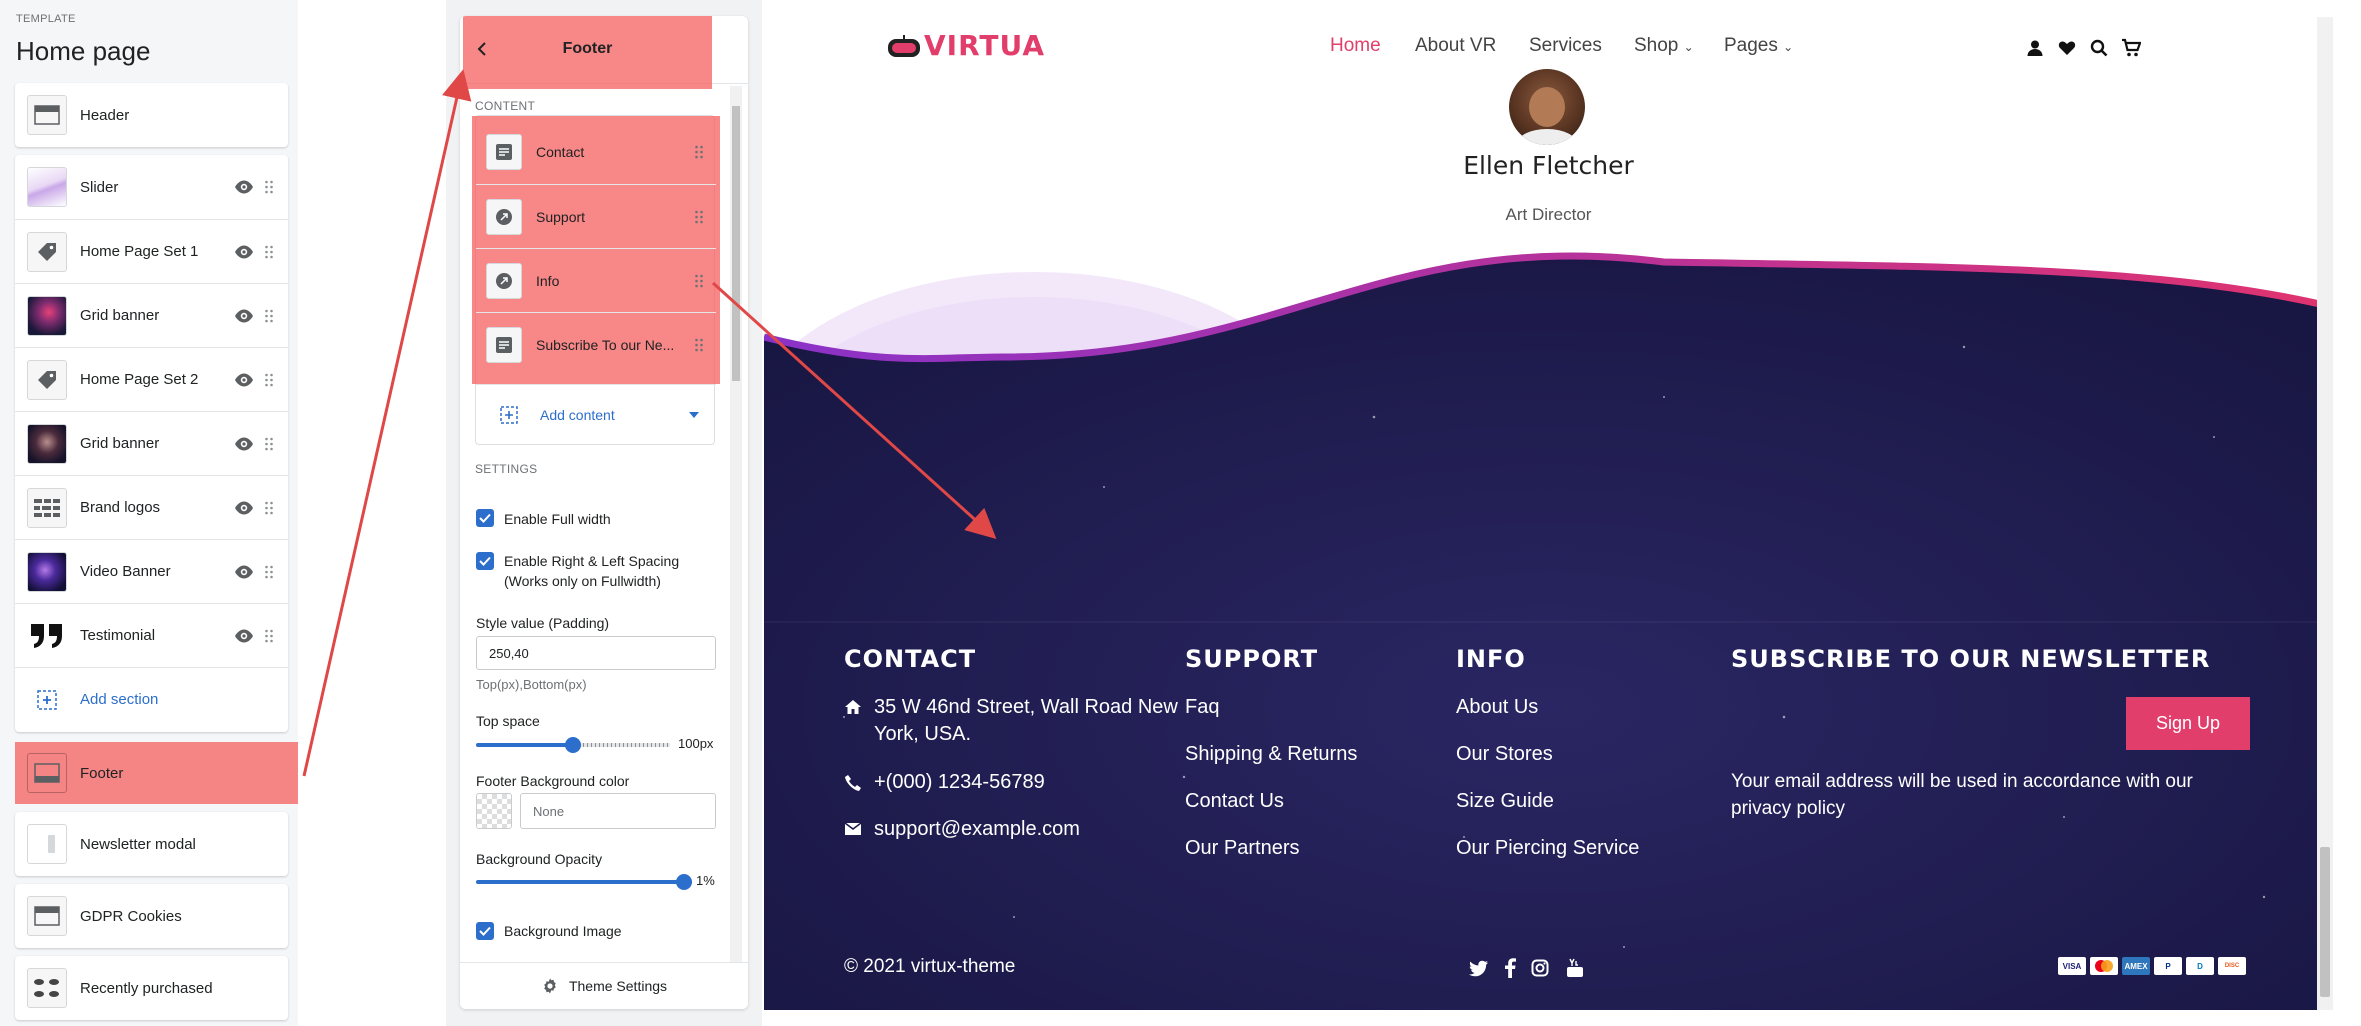 The width and height of the screenshot is (2361, 1026). Describe the element at coordinates (2325, 513) in the screenshot. I see `preview-scrollbar` at that location.